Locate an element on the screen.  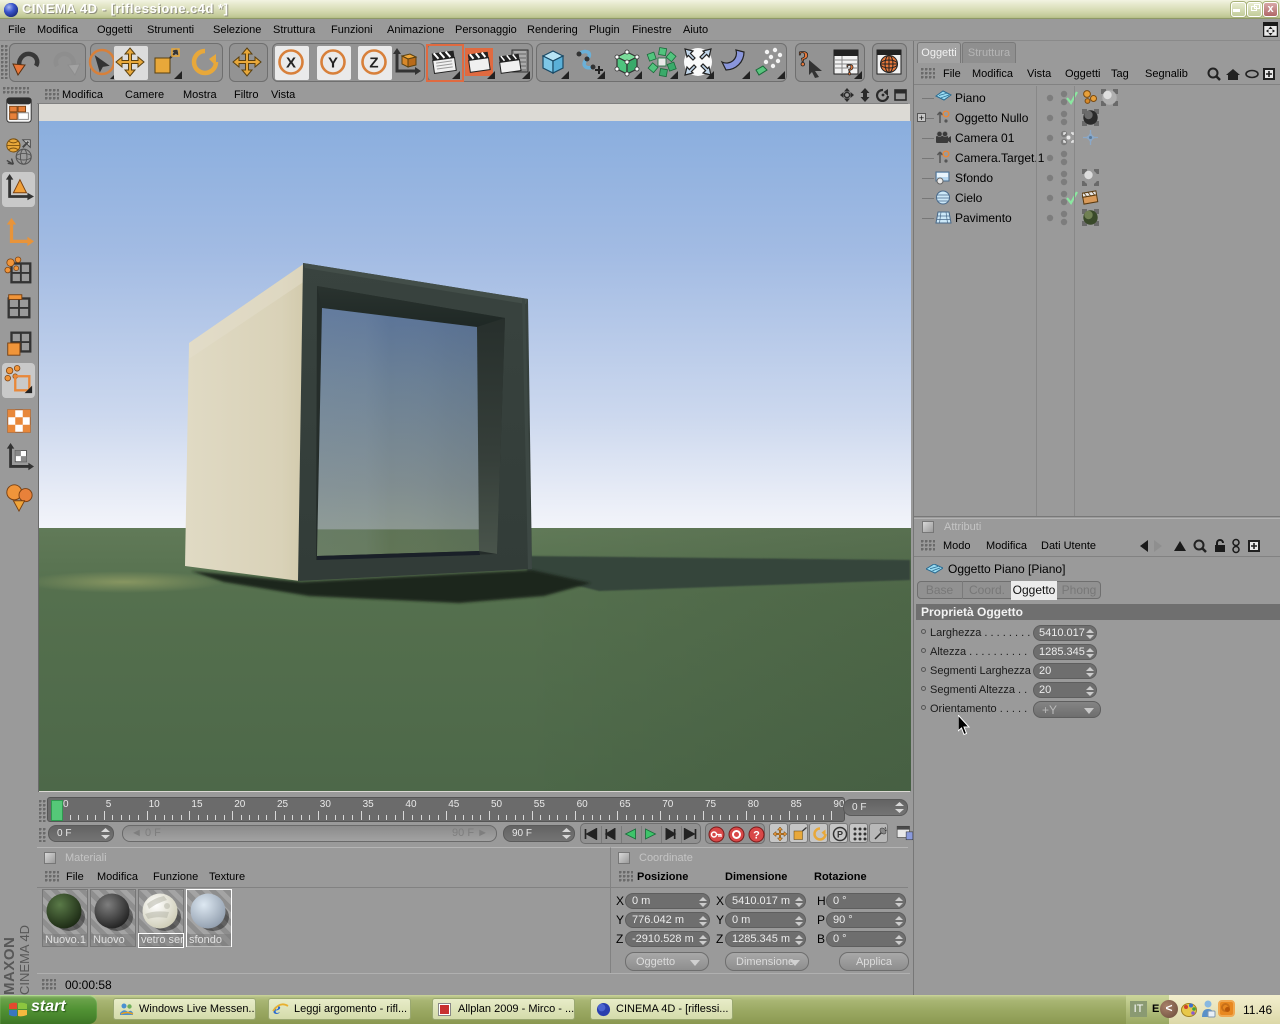
svg-text: Z is located at coordinates (373, 63).